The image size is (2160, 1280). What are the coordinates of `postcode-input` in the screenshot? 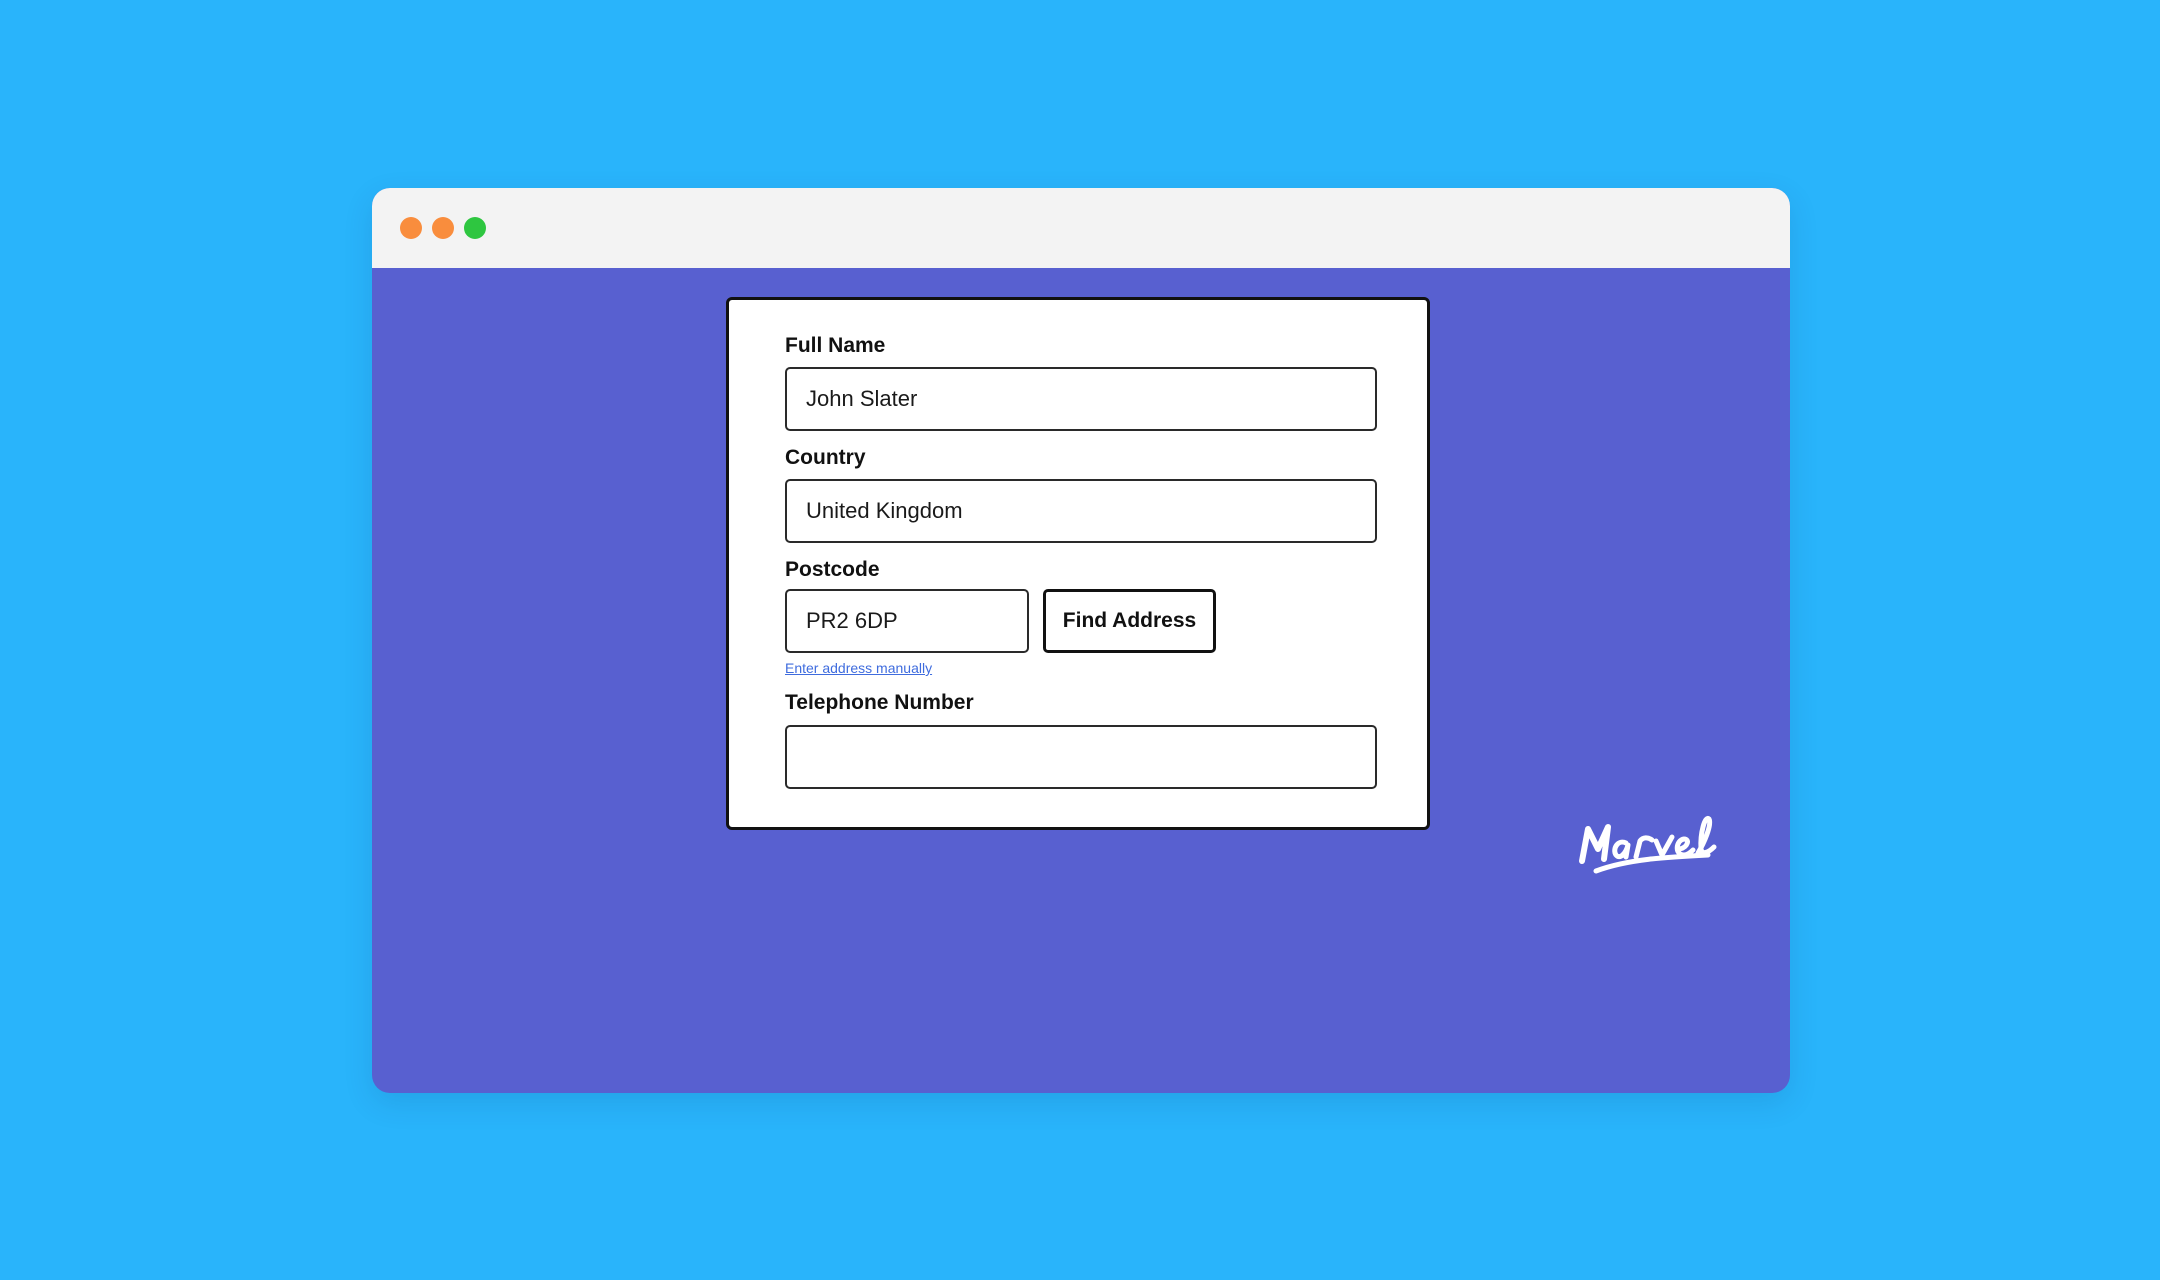 It's located at (907, 621).